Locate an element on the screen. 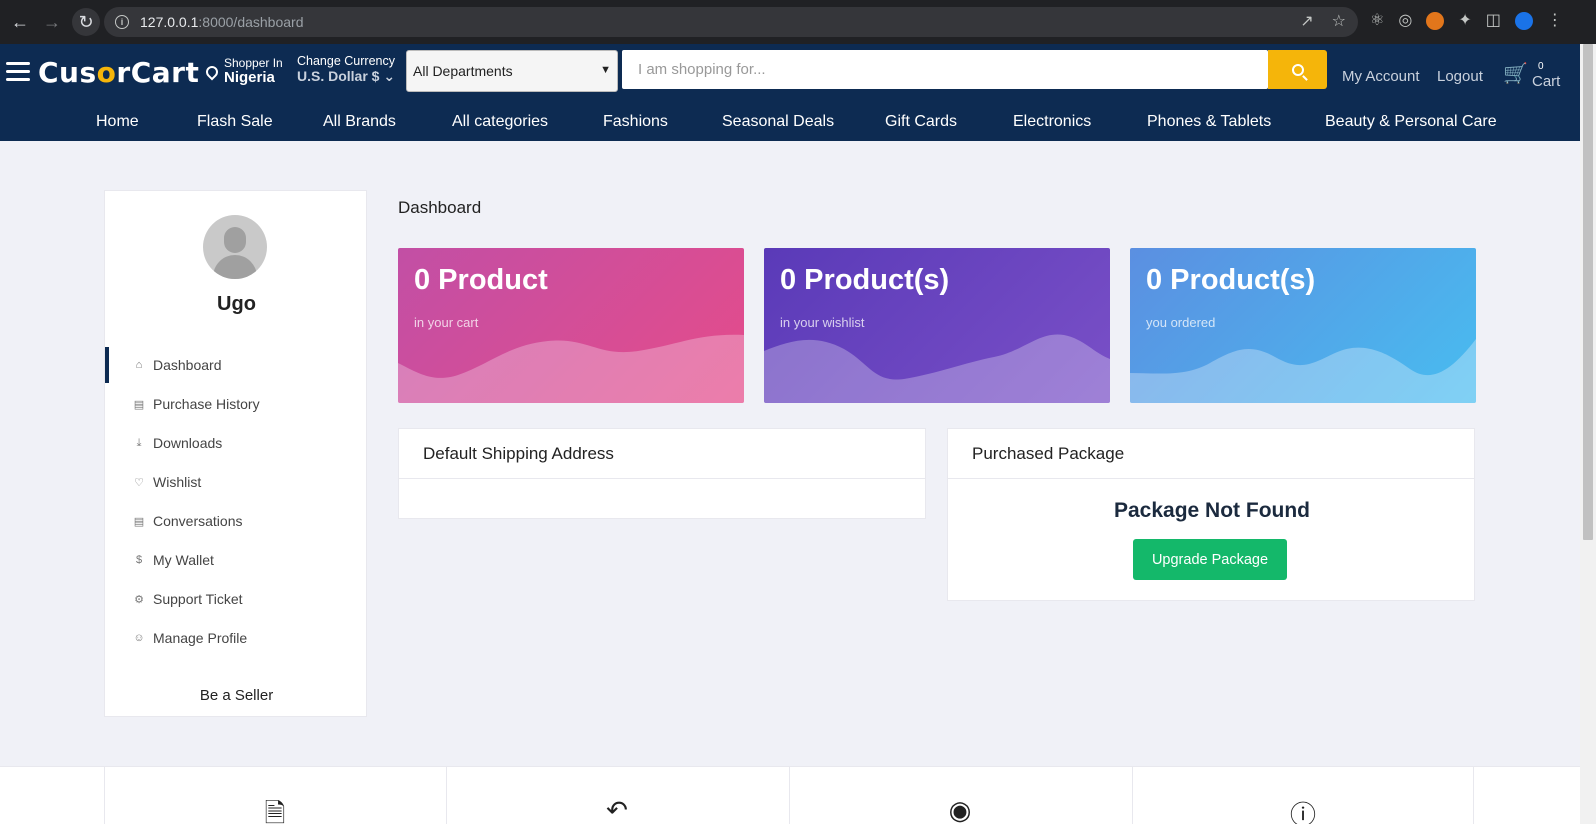  stat-caption: you ordered is located at coordinates (1181, 322).